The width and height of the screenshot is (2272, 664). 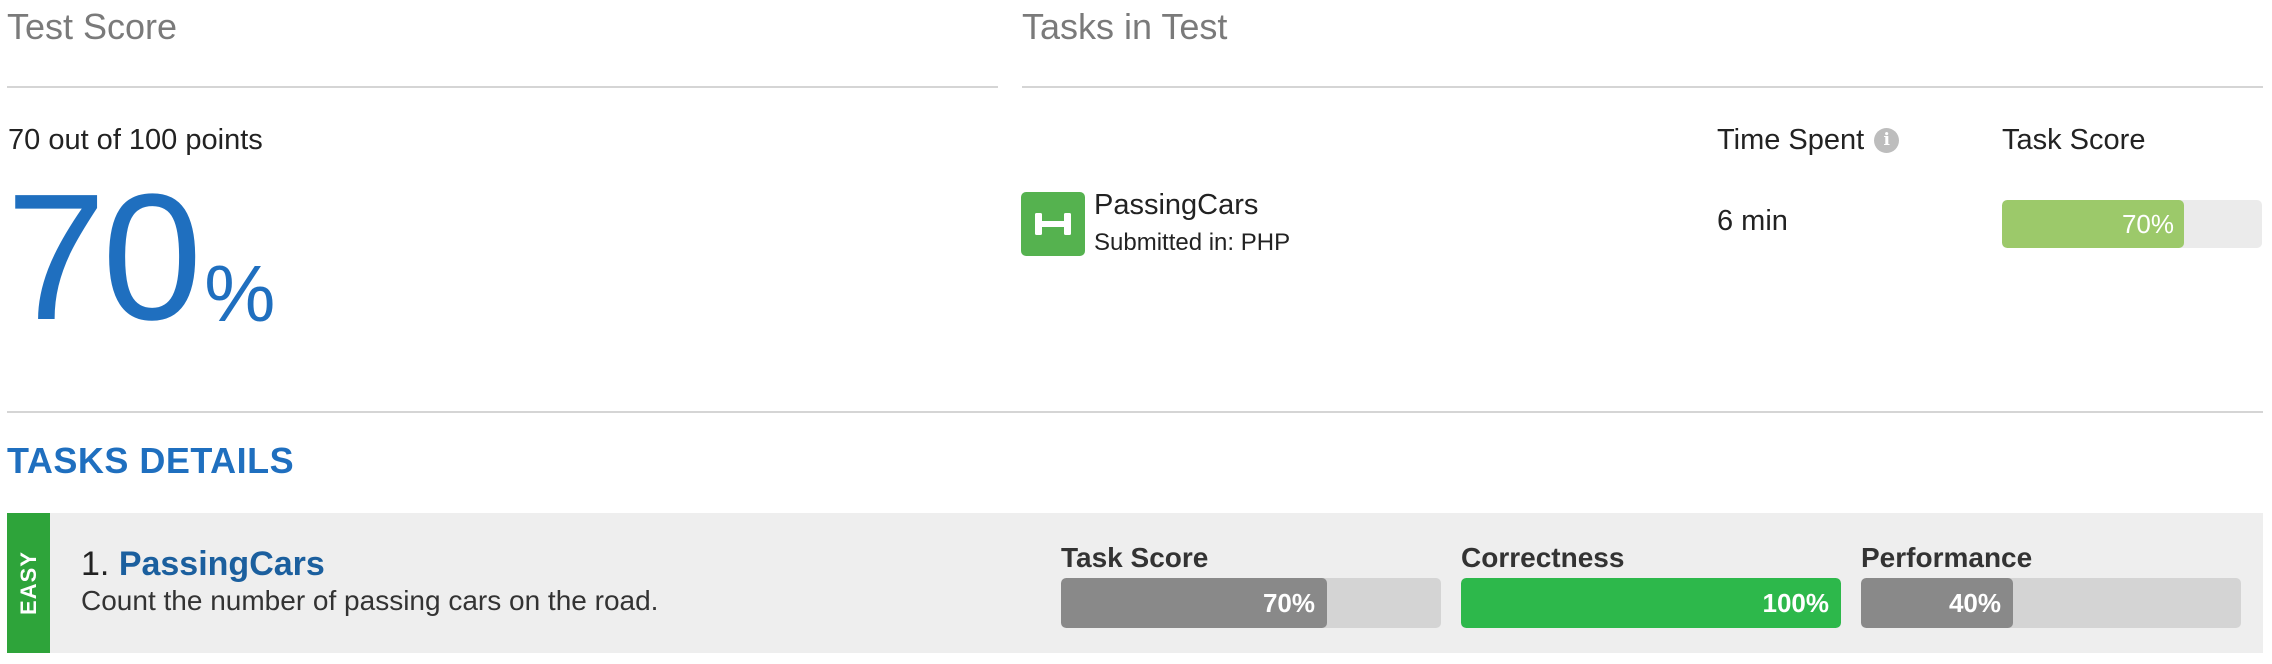 I want to click on task-score-fill: 70%, so click(x=2093, y=224).